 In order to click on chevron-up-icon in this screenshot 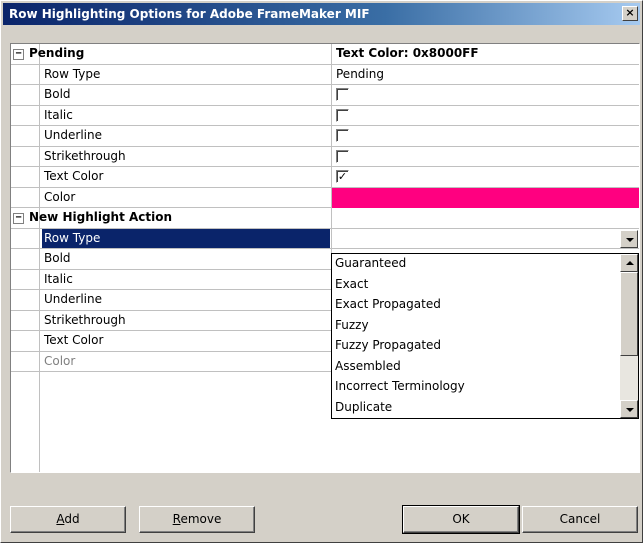, I will do `click(630, 263)`.